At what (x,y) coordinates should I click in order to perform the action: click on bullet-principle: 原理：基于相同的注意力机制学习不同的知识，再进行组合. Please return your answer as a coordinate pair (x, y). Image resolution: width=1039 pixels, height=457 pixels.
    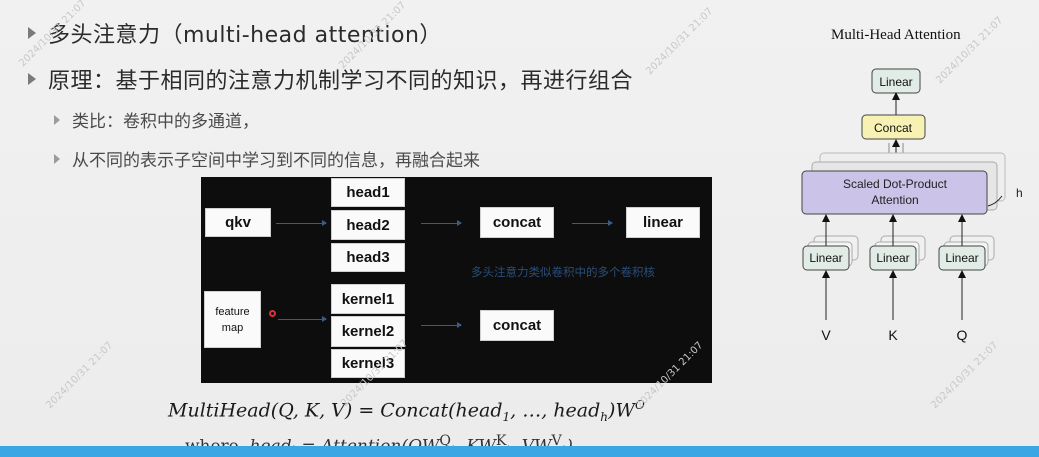
    Looking at the image, I should click on (330, 79).